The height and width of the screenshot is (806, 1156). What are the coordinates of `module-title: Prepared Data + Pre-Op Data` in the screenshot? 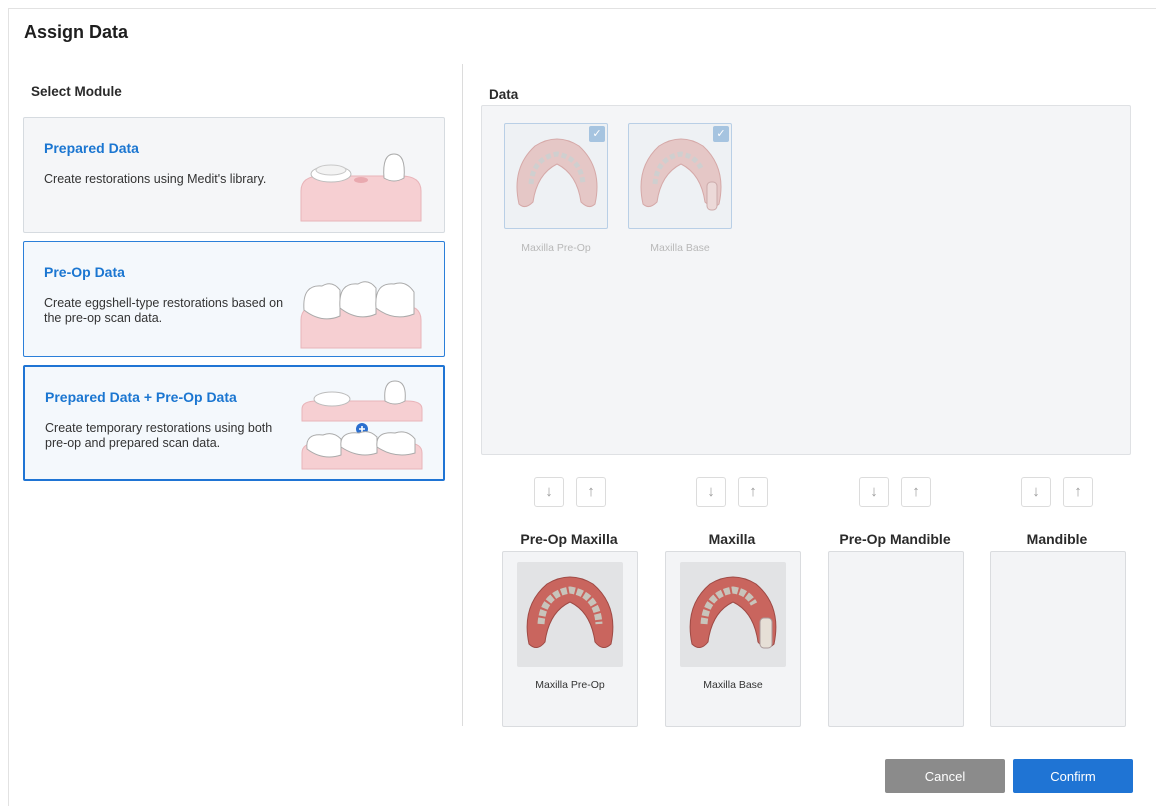 It's located at (141, 397).